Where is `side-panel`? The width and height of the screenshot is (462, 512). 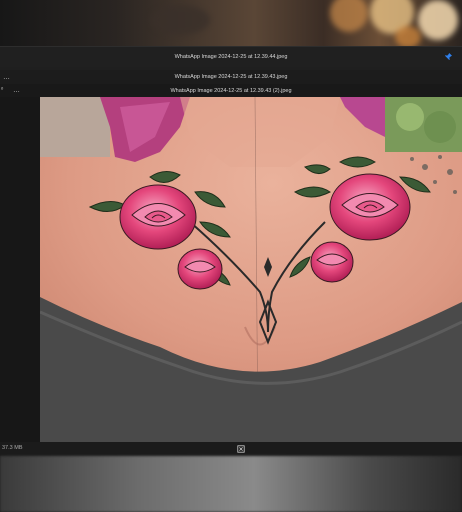 side-panel is located at coordinates (20, 269).